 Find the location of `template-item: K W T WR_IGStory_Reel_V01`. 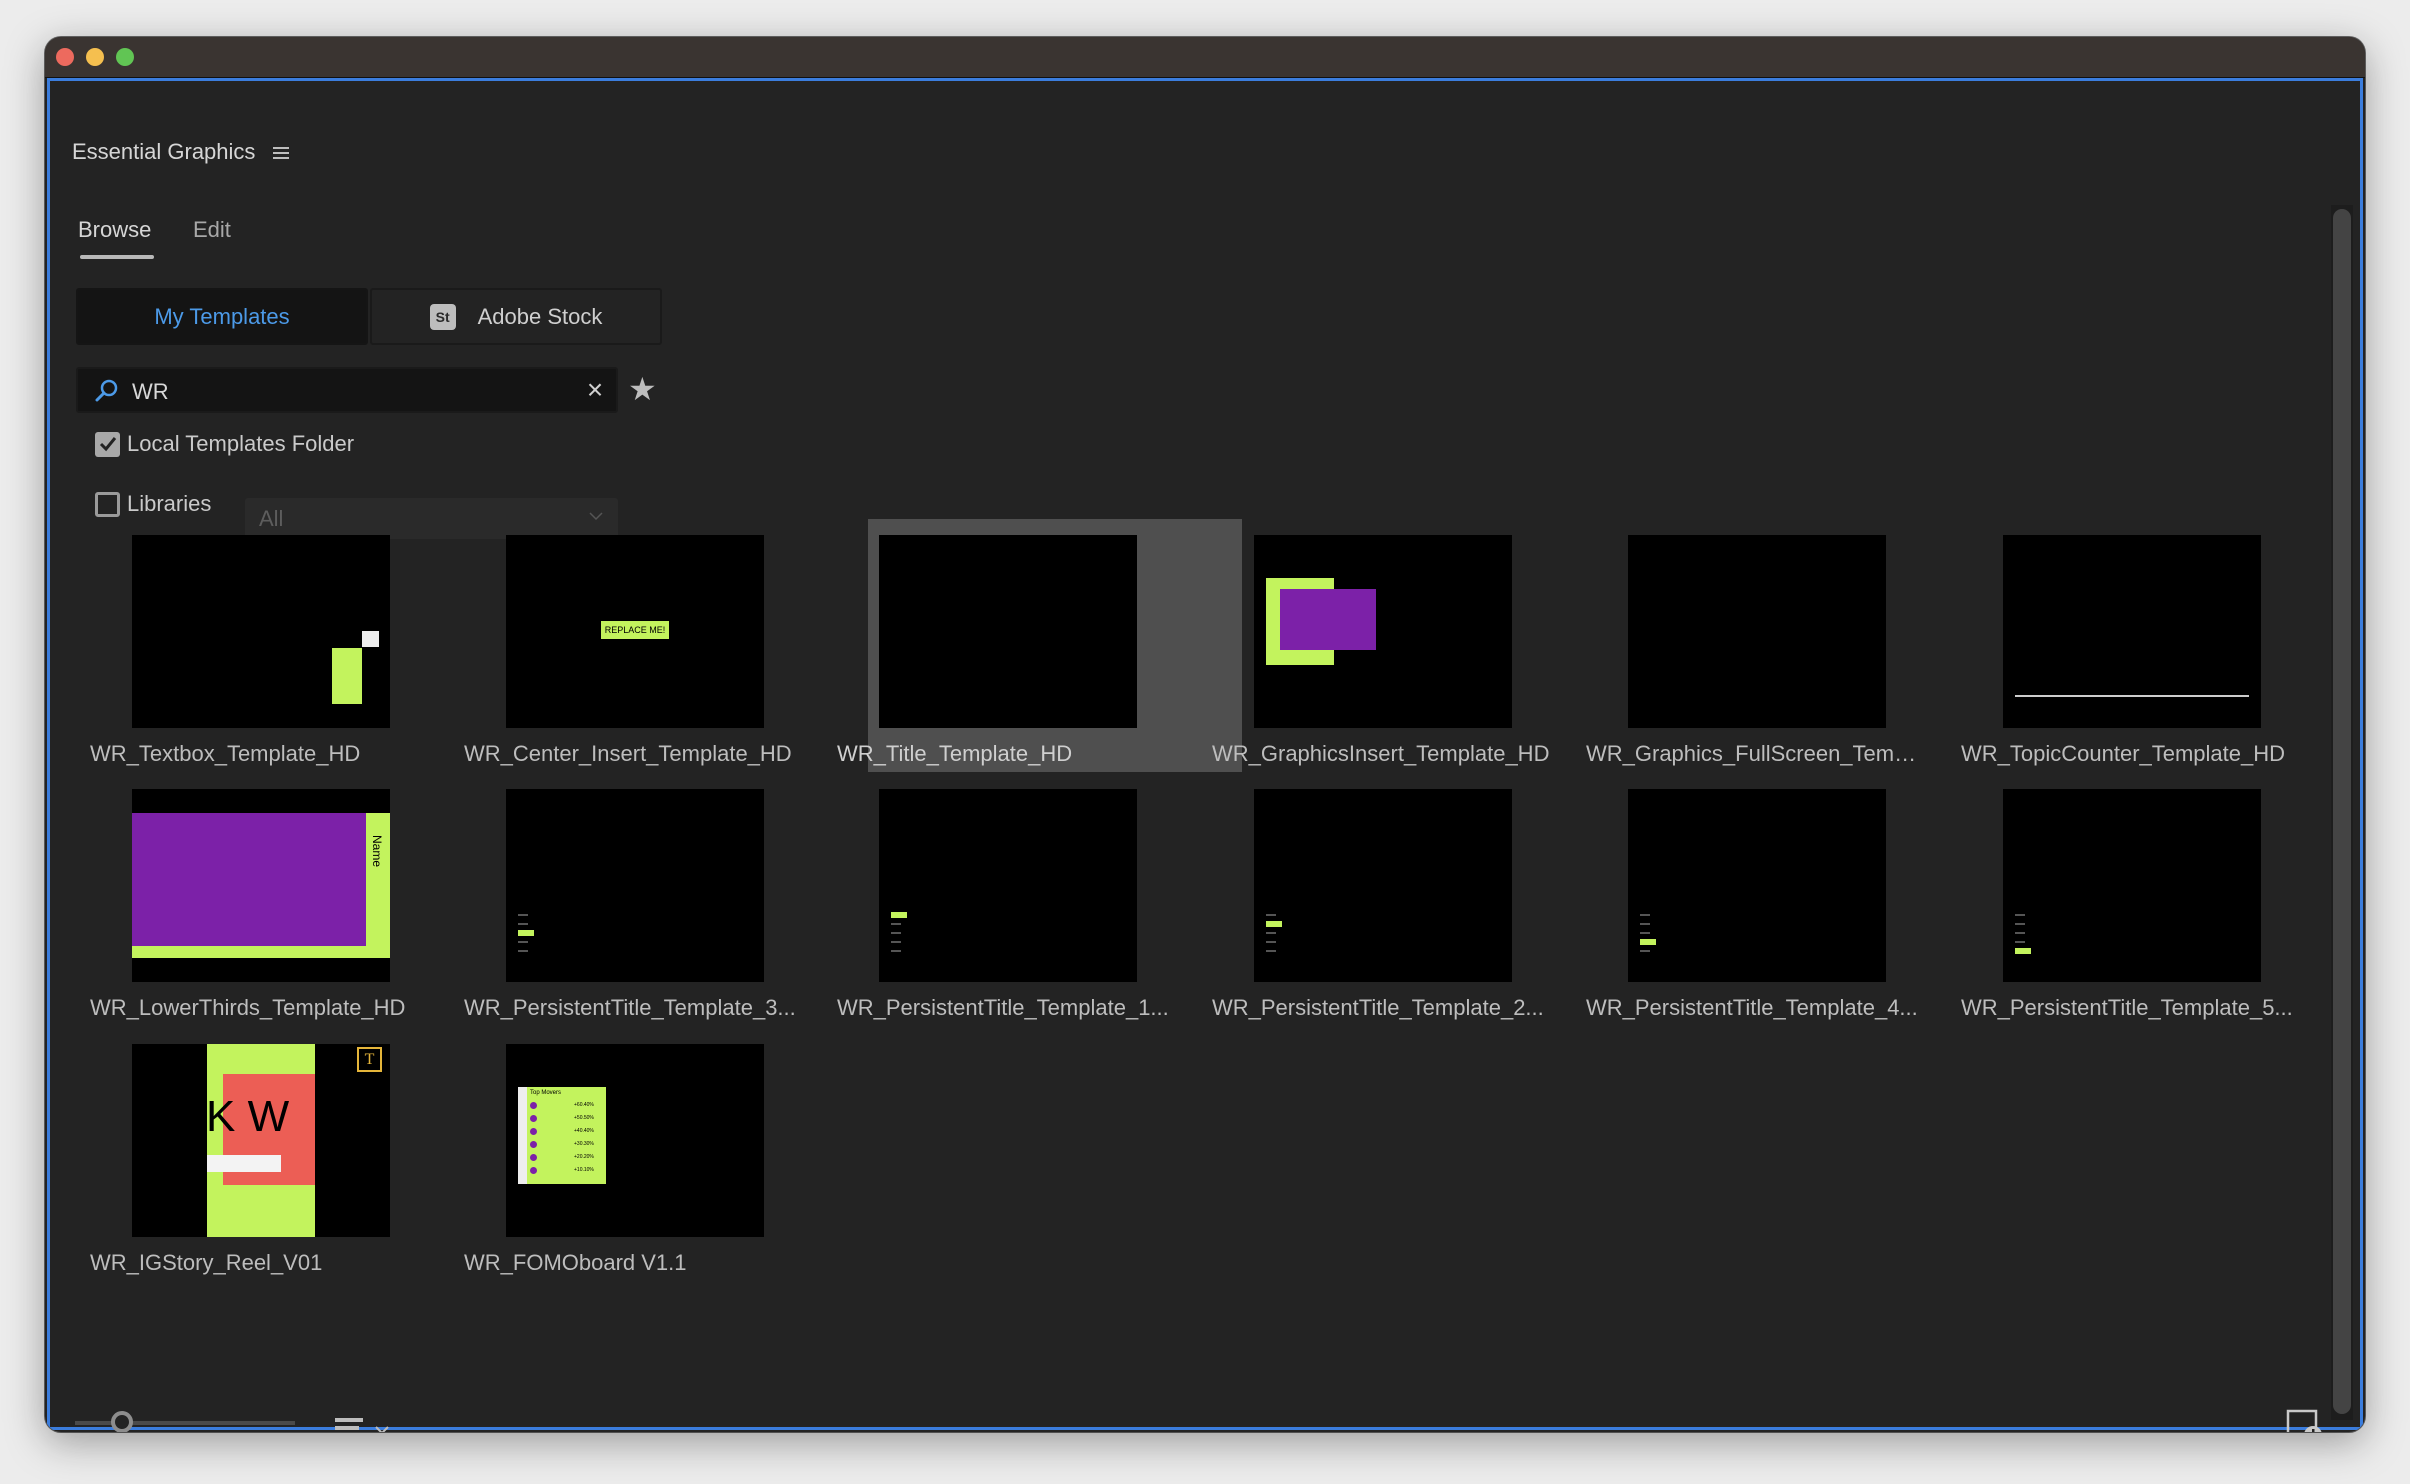

template-item: K W T WR_IGStory_Reel_V01 is located at coordinates (298, 1171).